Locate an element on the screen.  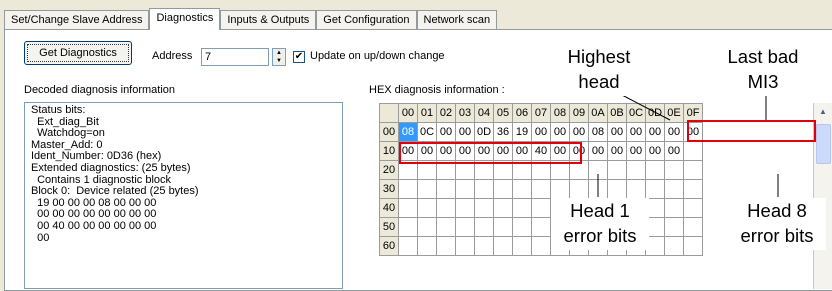
annotation-head1-error-bits: Head 1 error bits is located at coordinates (600, 224).